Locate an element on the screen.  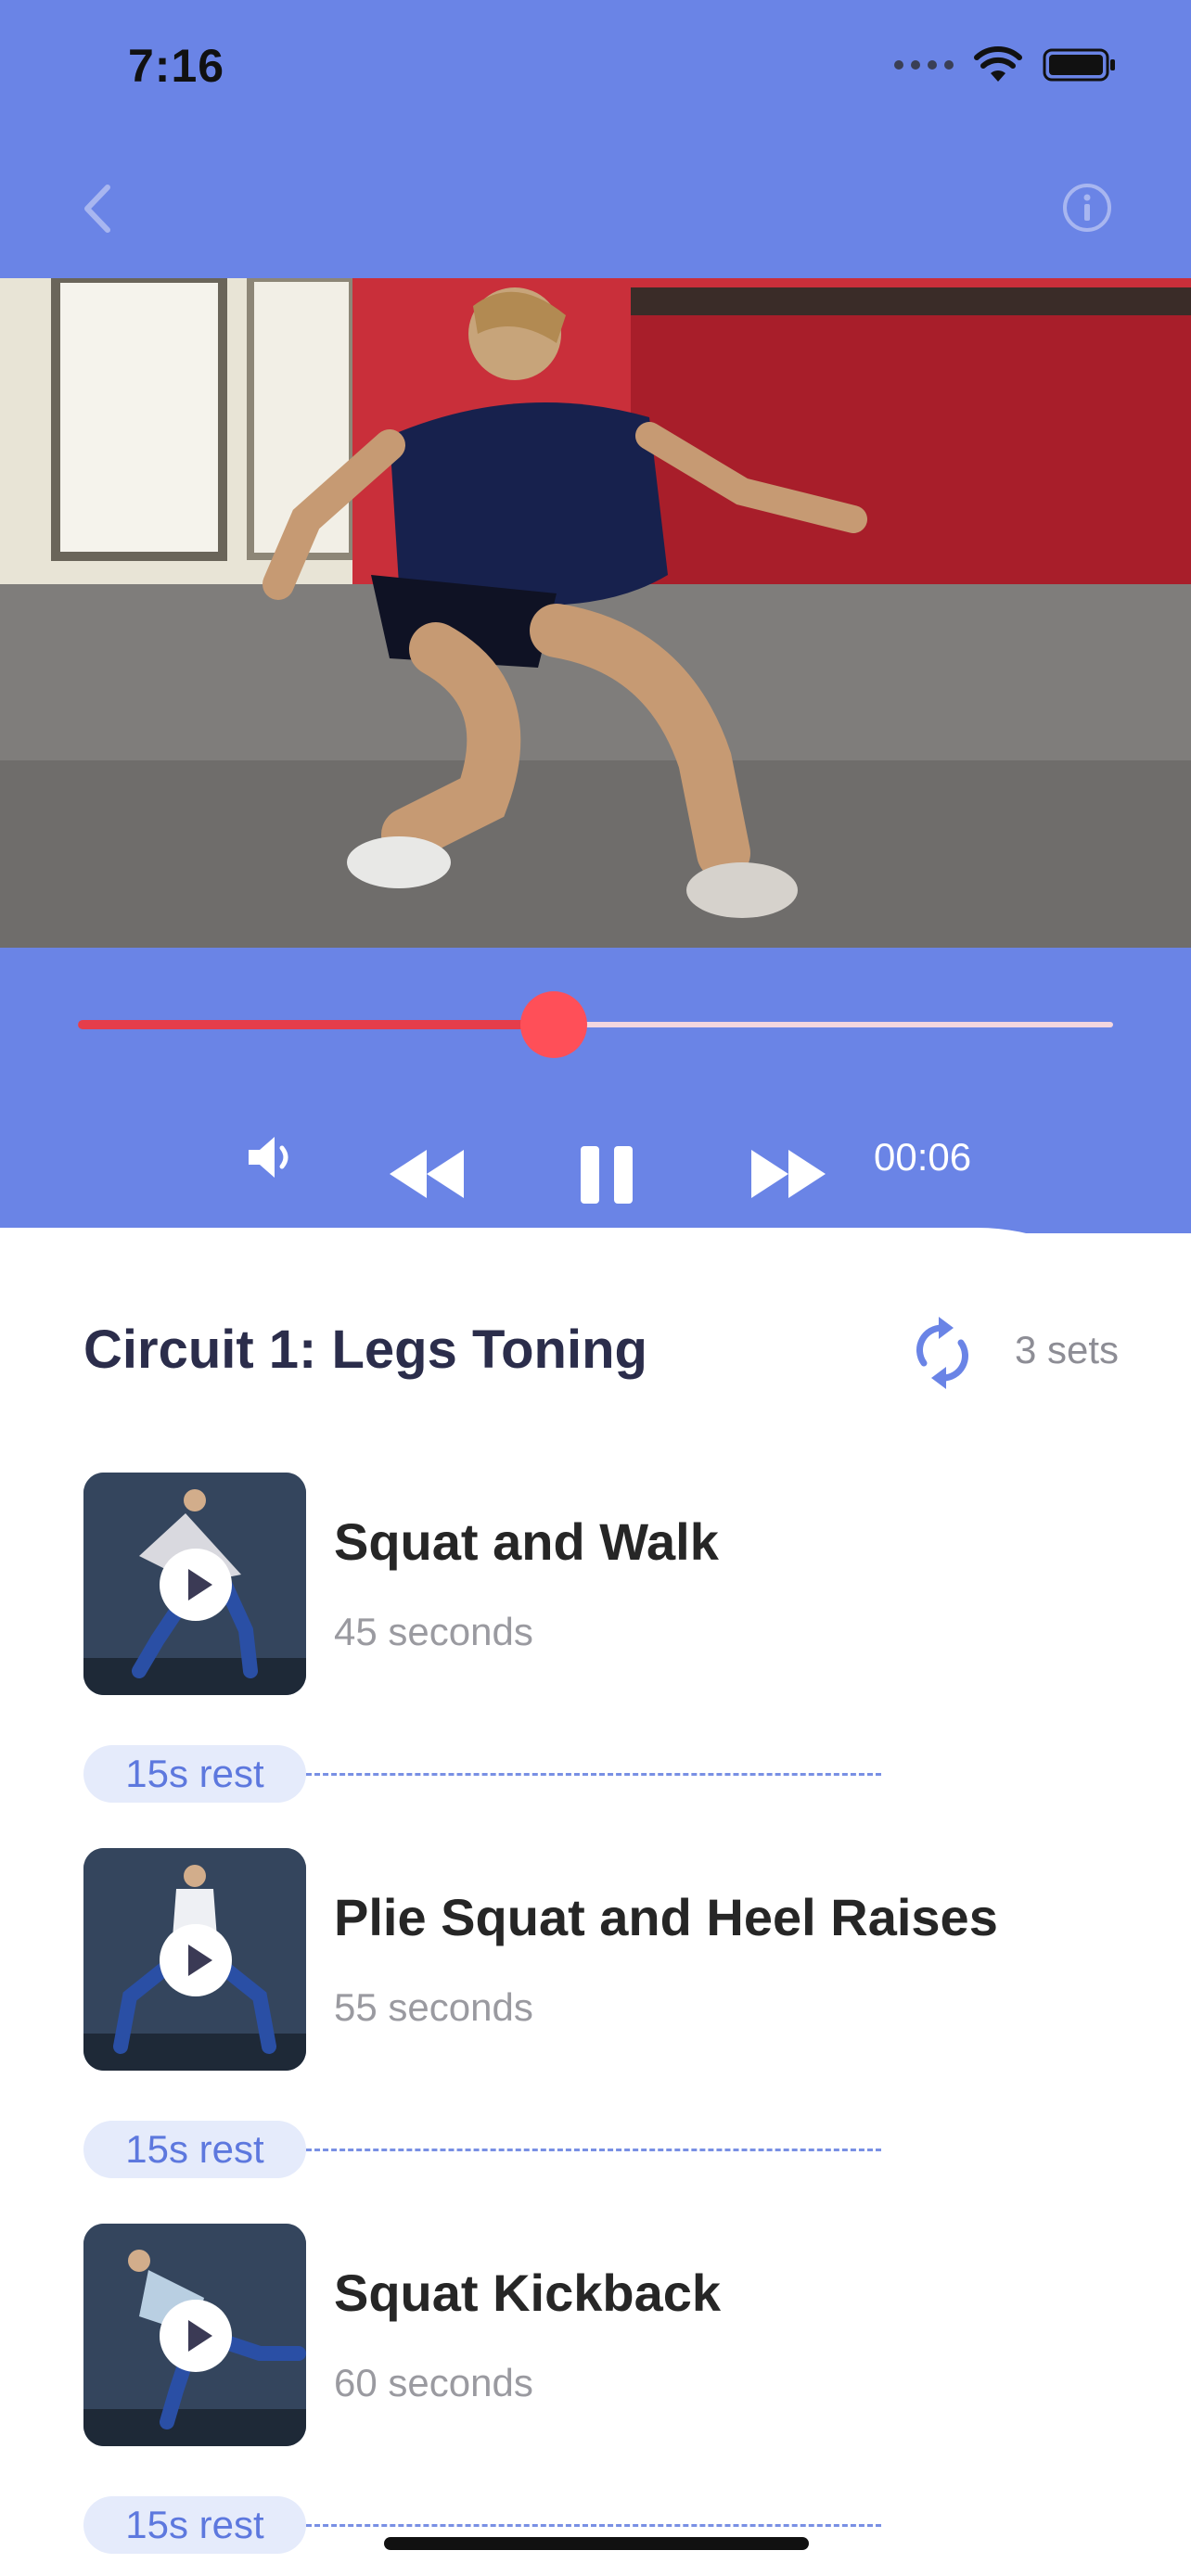
seek-thumb is located at coordinates (554, 1024).